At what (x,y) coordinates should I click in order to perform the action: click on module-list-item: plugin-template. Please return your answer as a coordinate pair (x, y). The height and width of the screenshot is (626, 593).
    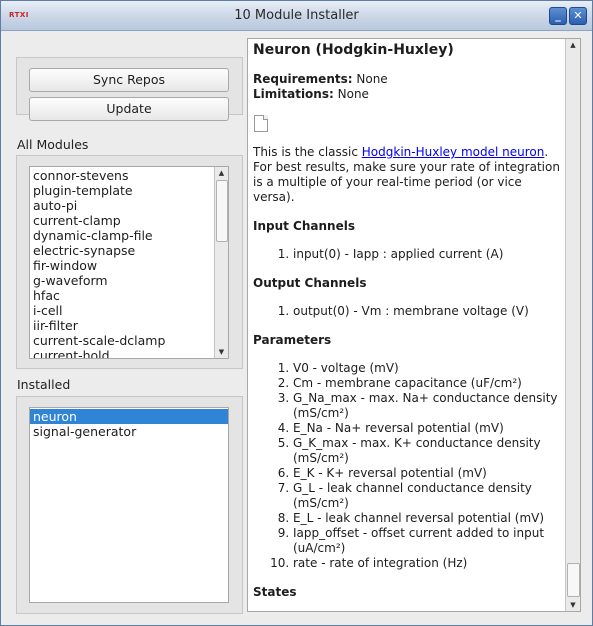
    Looking at the image, I should click on (122, 190).